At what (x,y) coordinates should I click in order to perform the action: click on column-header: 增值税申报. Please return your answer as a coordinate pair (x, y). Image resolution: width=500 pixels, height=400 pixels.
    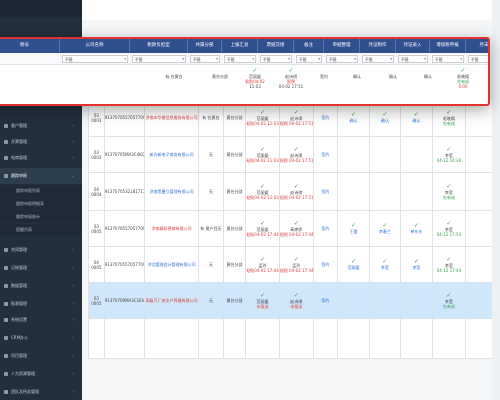
    Looking at the image, I should click on (448, 46).